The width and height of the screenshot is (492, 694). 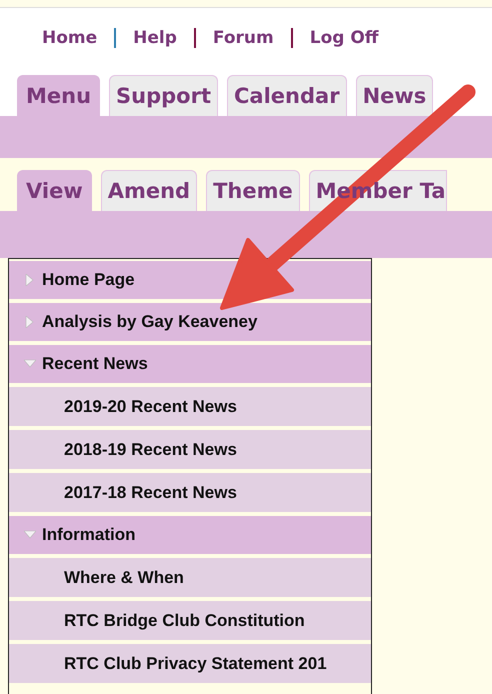 What do you see at coordinates (190, 492) in the screenshot?
I see `menu-item: 2017-18 Recent News` at bounding box center [190, 492].